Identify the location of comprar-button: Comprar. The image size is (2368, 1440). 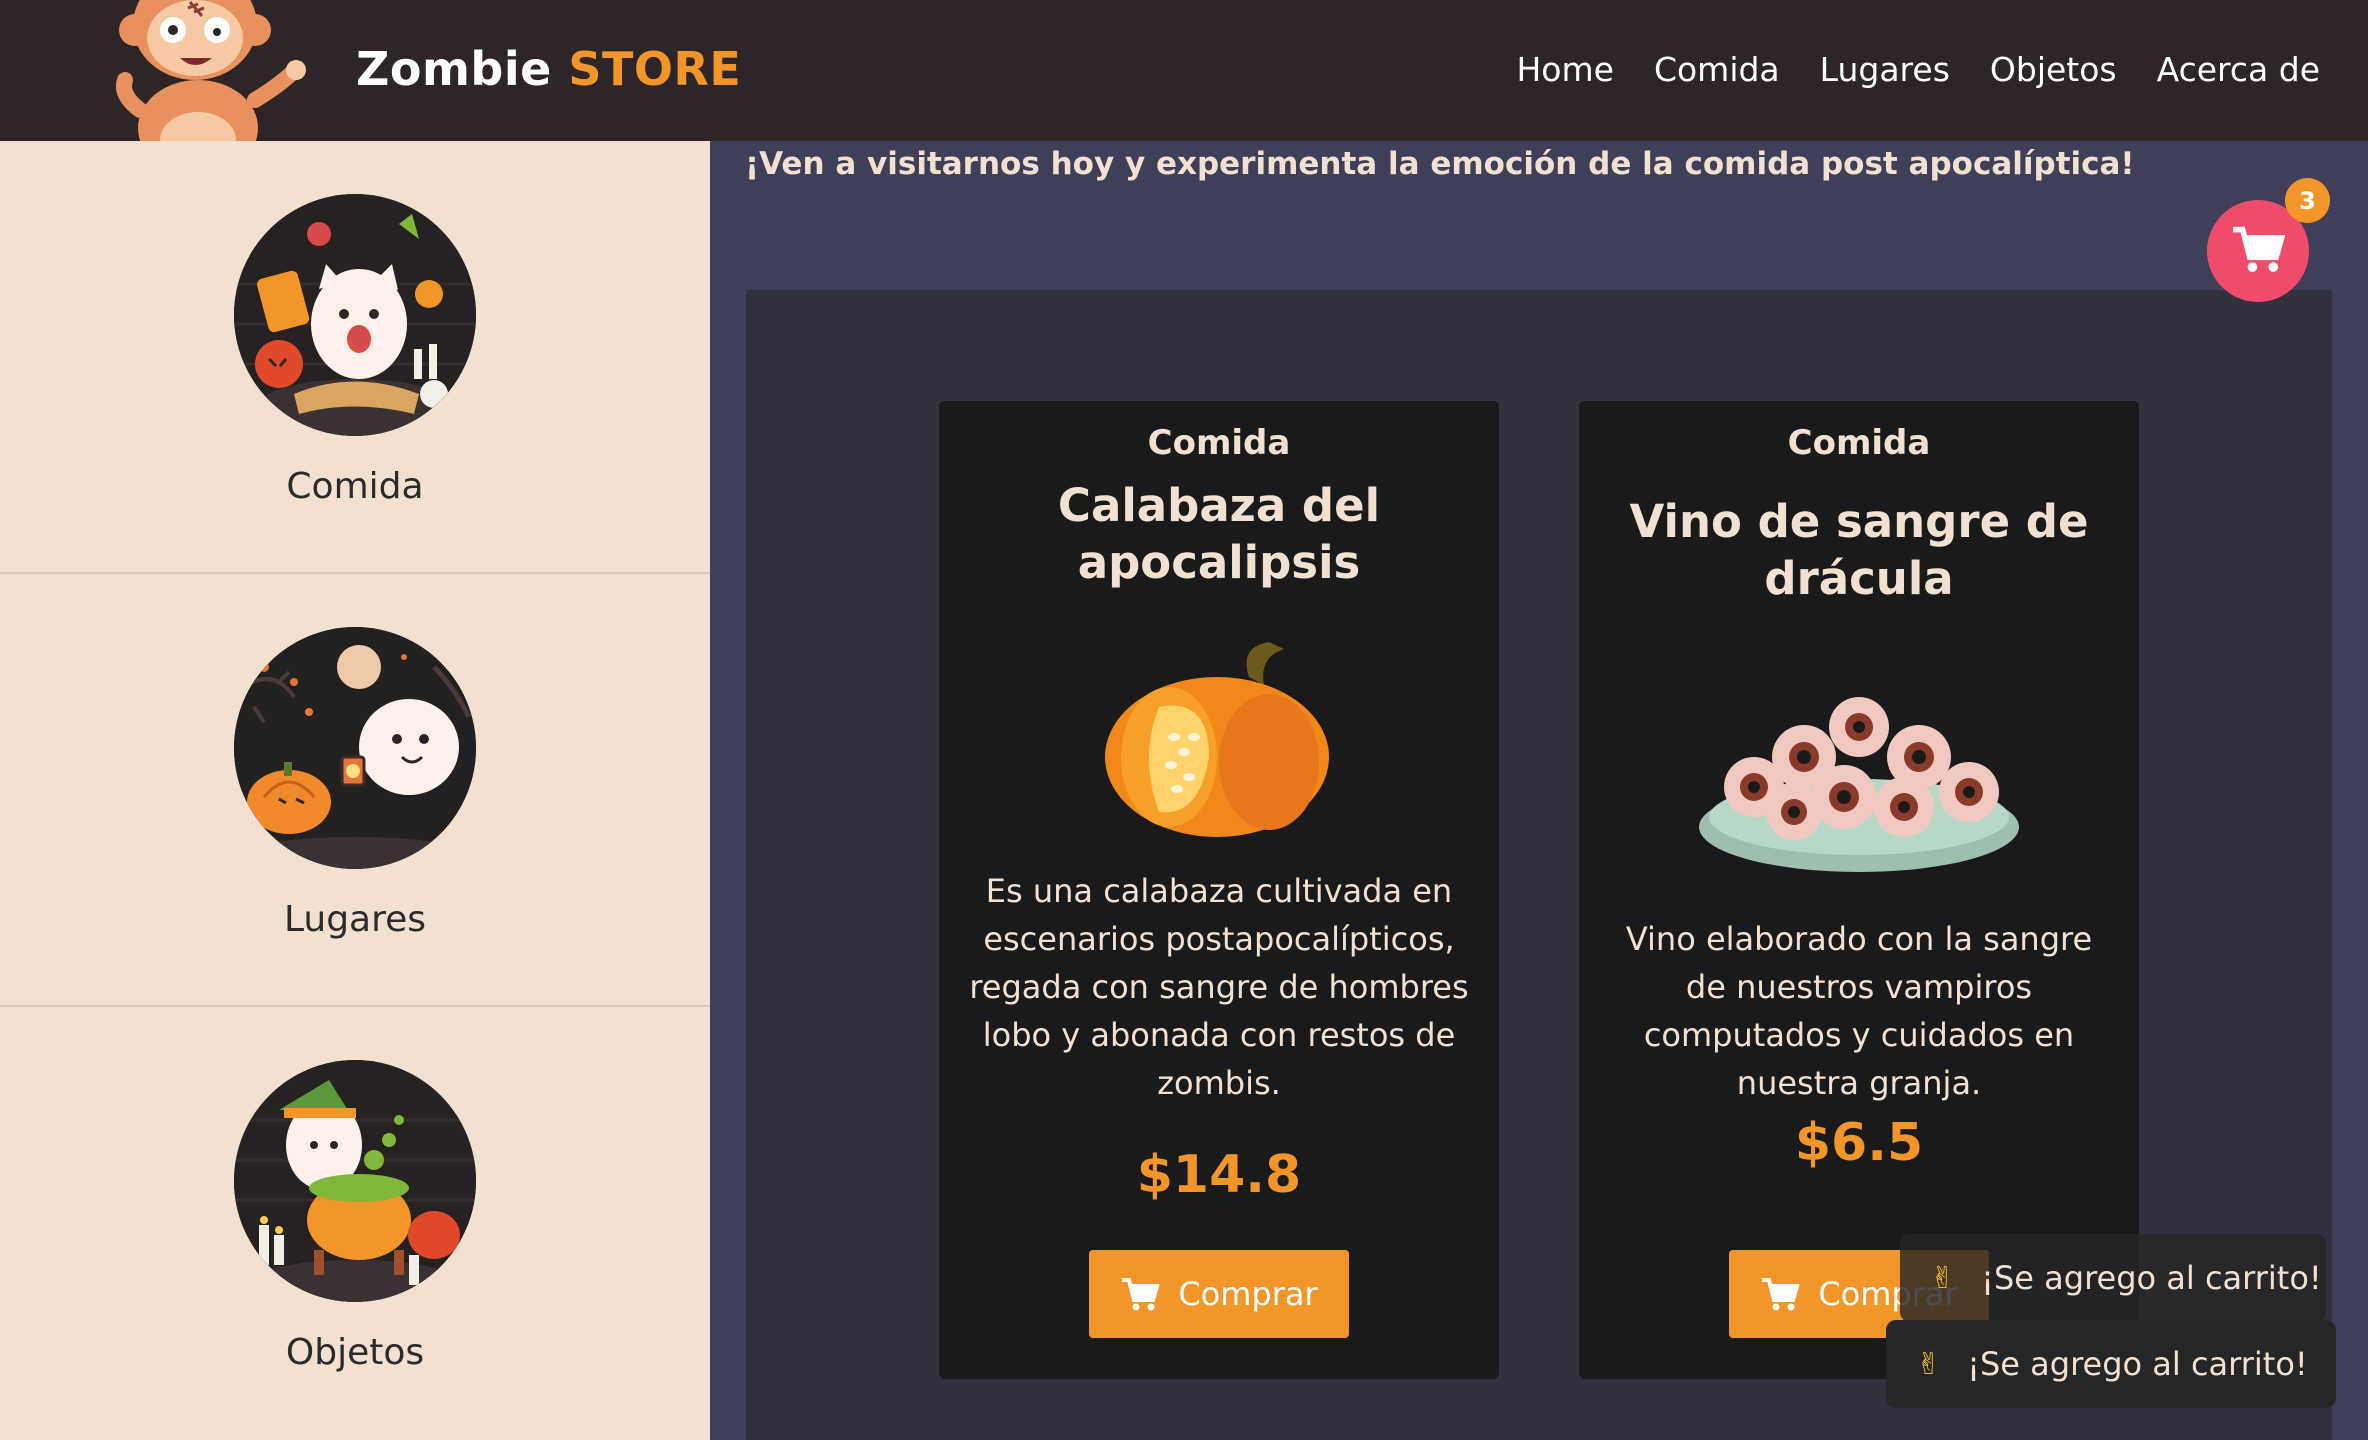
(1219, 1294).